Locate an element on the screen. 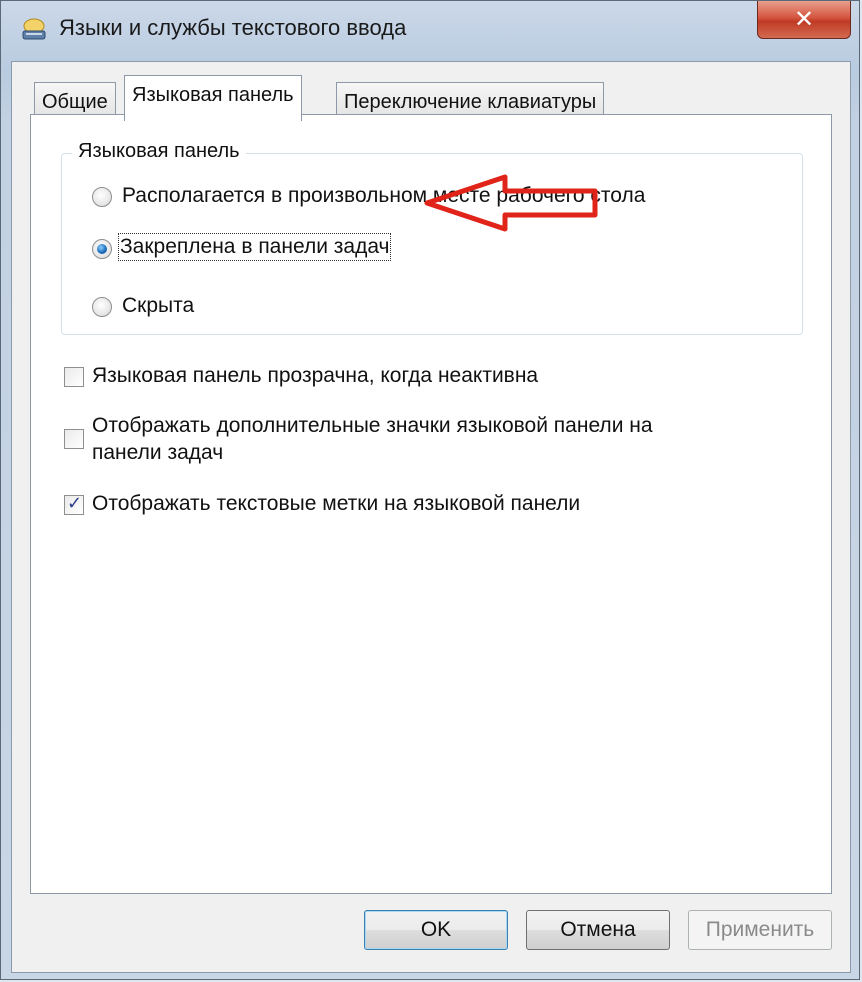  tab-language-bar: Языковая панель is located at coordinates (213, 98).